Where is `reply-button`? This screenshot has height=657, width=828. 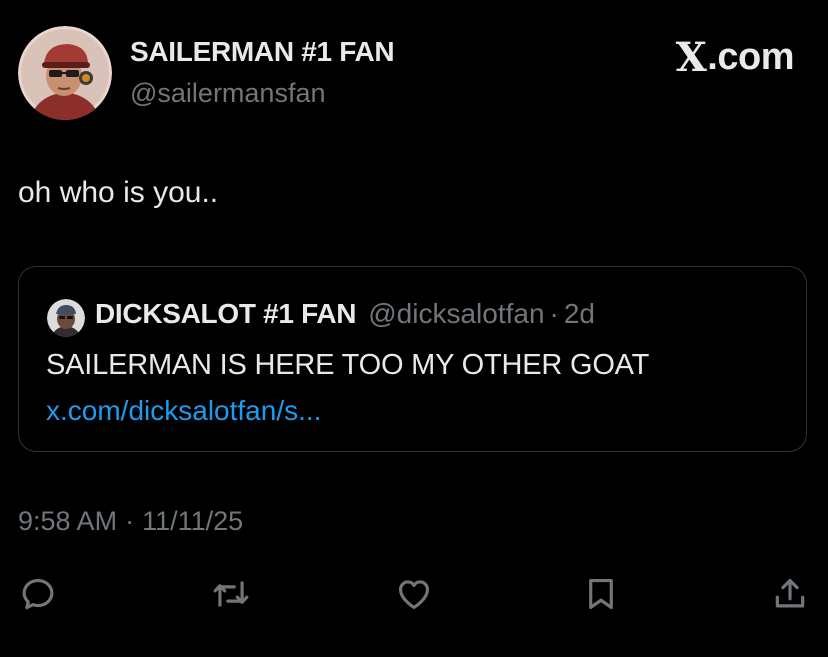 reply-button is located at coordinates (38, 594).